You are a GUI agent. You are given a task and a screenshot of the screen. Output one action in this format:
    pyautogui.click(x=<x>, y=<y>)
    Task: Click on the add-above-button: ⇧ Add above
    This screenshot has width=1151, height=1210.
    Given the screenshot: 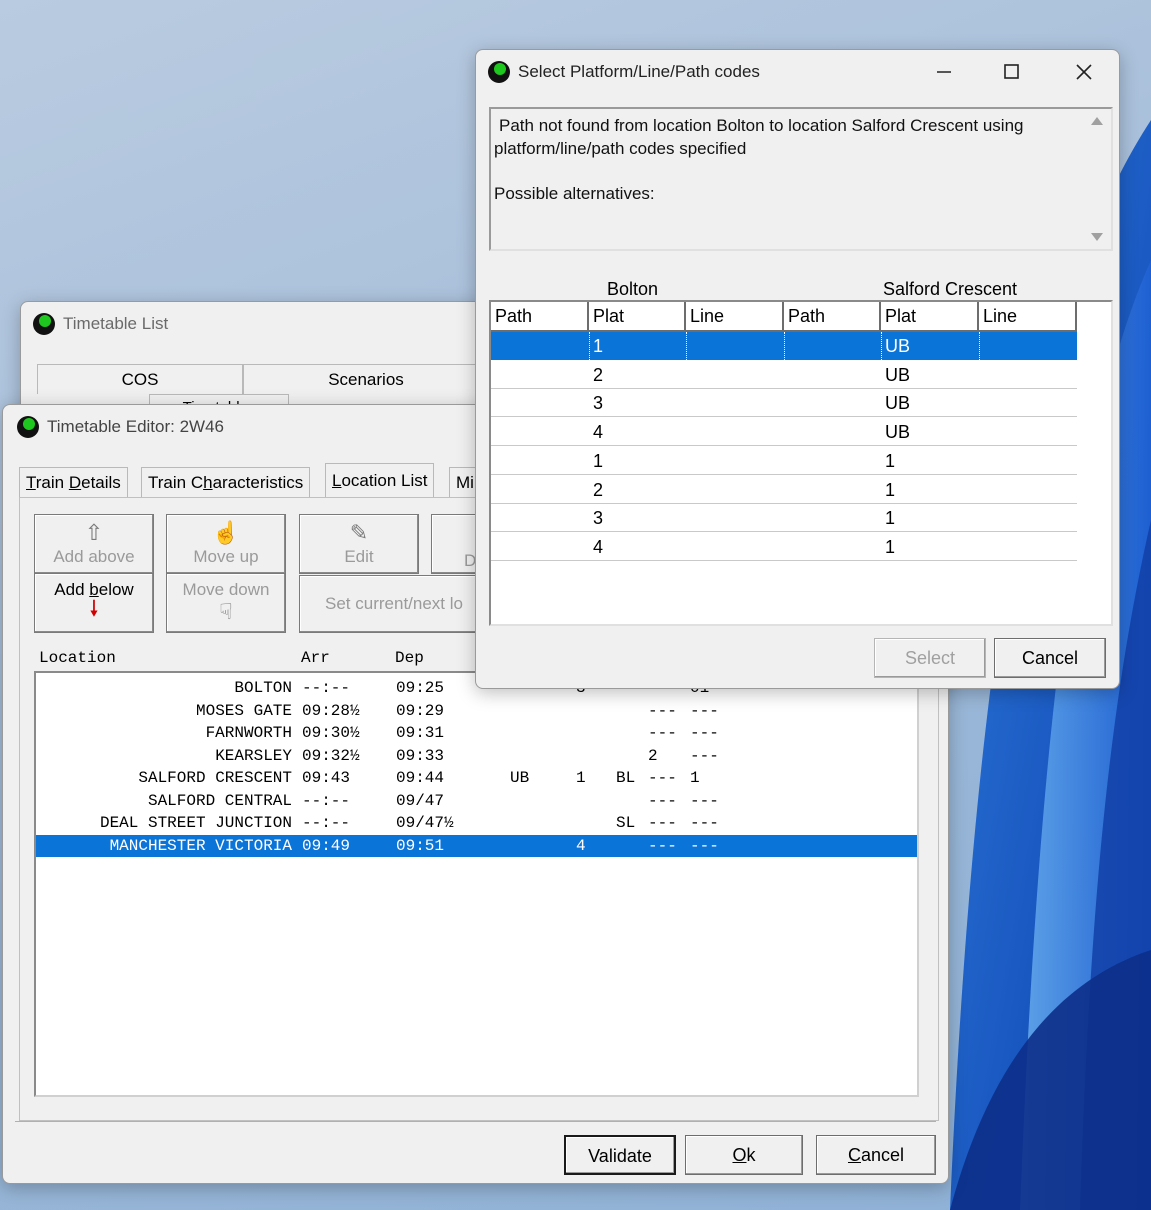 What is the action you would take?
    pyautogui.click(x=94, y=544)
    